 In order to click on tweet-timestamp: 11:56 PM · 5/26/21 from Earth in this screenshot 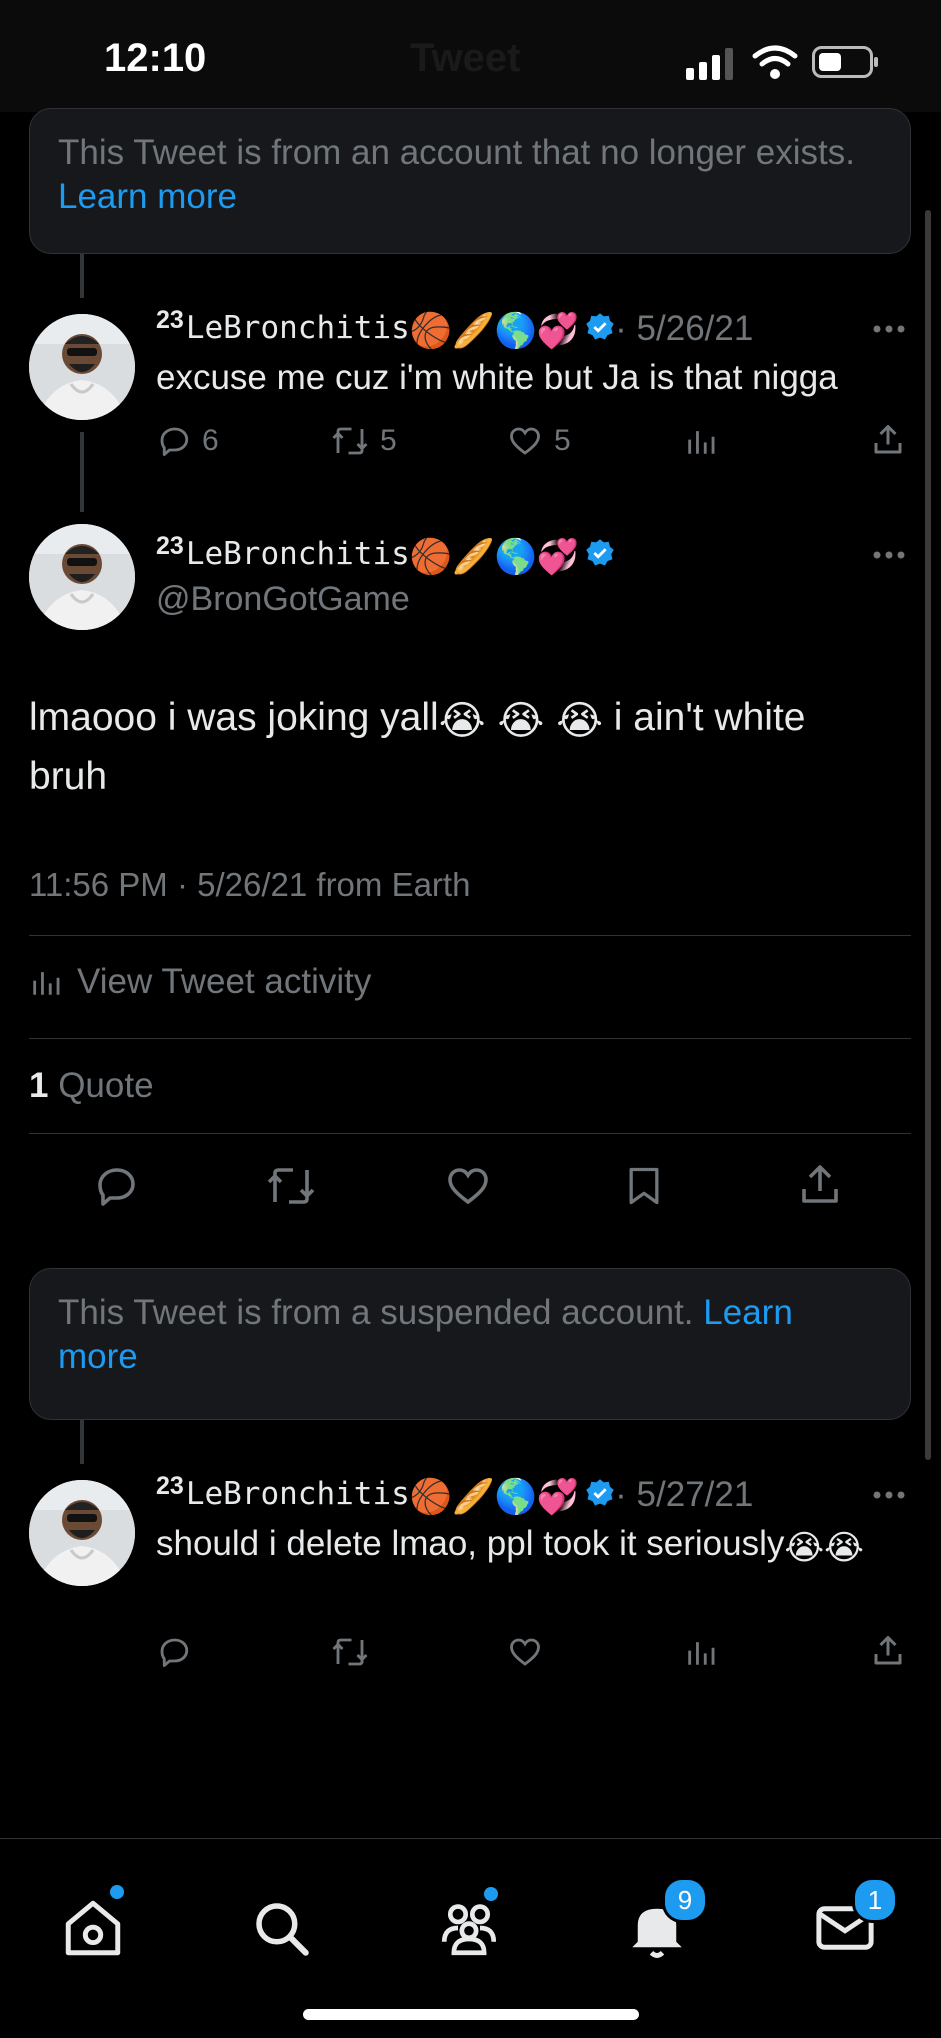, I will do `click(250, 884)`.